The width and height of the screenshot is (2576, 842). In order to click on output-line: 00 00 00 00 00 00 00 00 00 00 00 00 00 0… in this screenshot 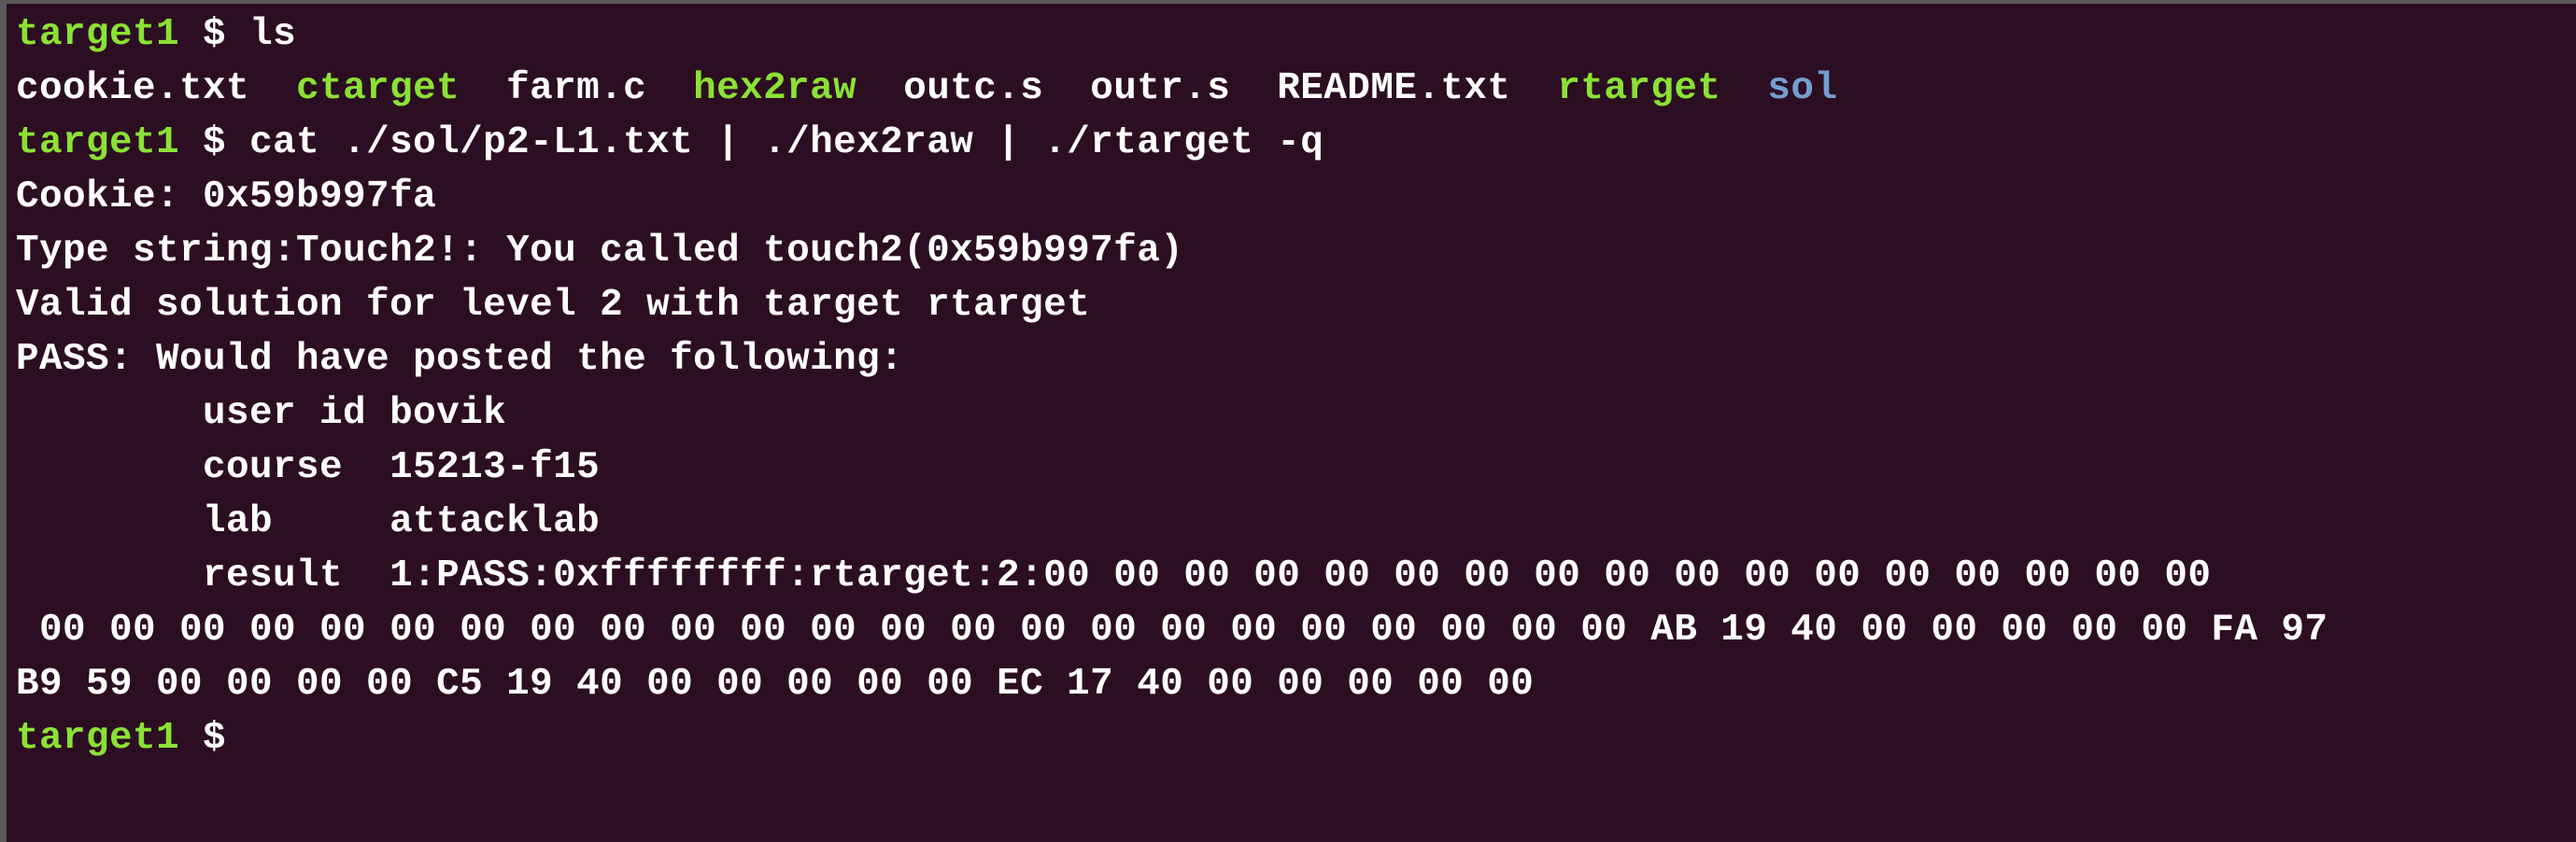, I will do `click(1172, 630)`.